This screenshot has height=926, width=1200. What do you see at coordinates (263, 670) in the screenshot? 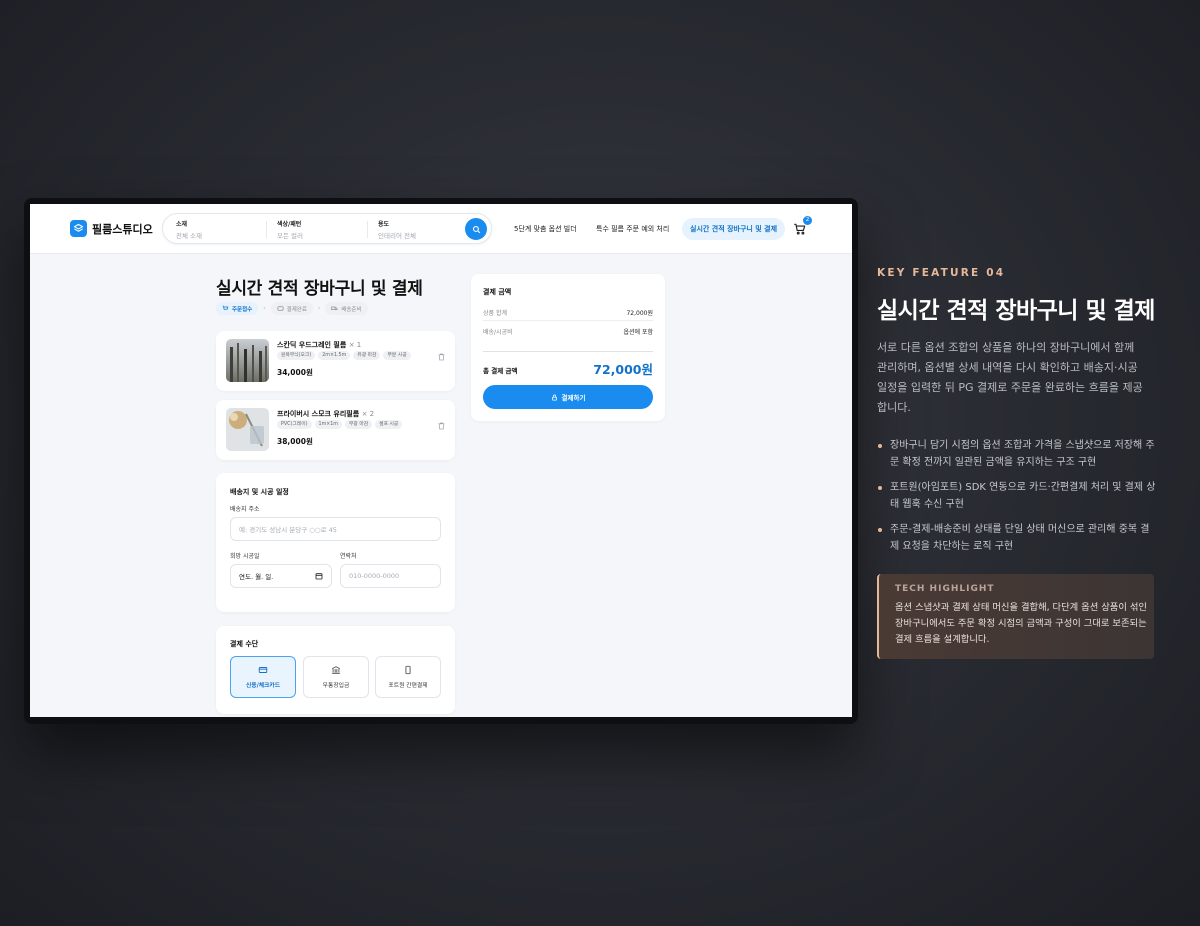
I see `credit-card-icon` at bounding box center [263, 670].